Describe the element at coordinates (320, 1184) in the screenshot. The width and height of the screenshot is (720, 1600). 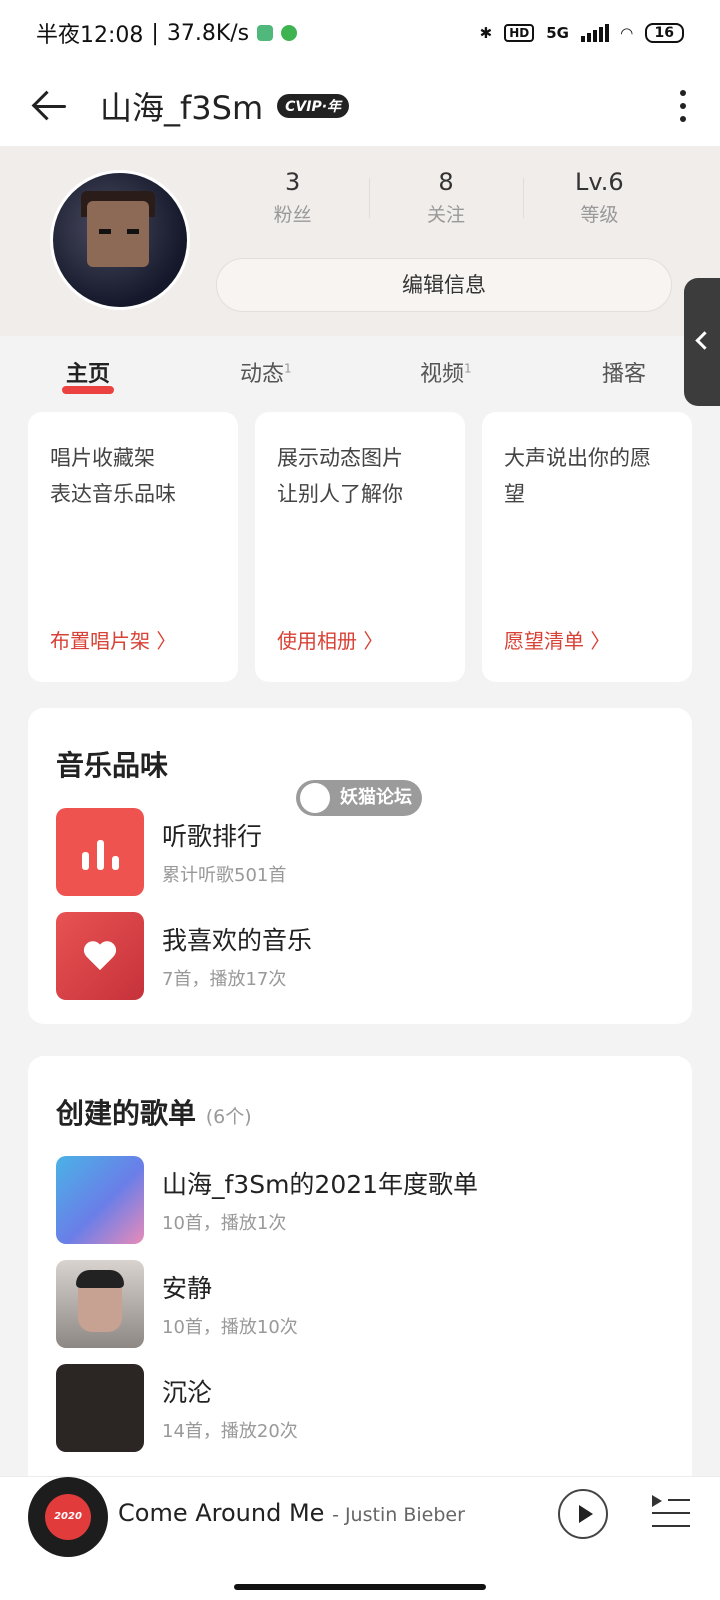
I see `playlist-title: 山海_f3Sm的2021年度歌单` at that location.